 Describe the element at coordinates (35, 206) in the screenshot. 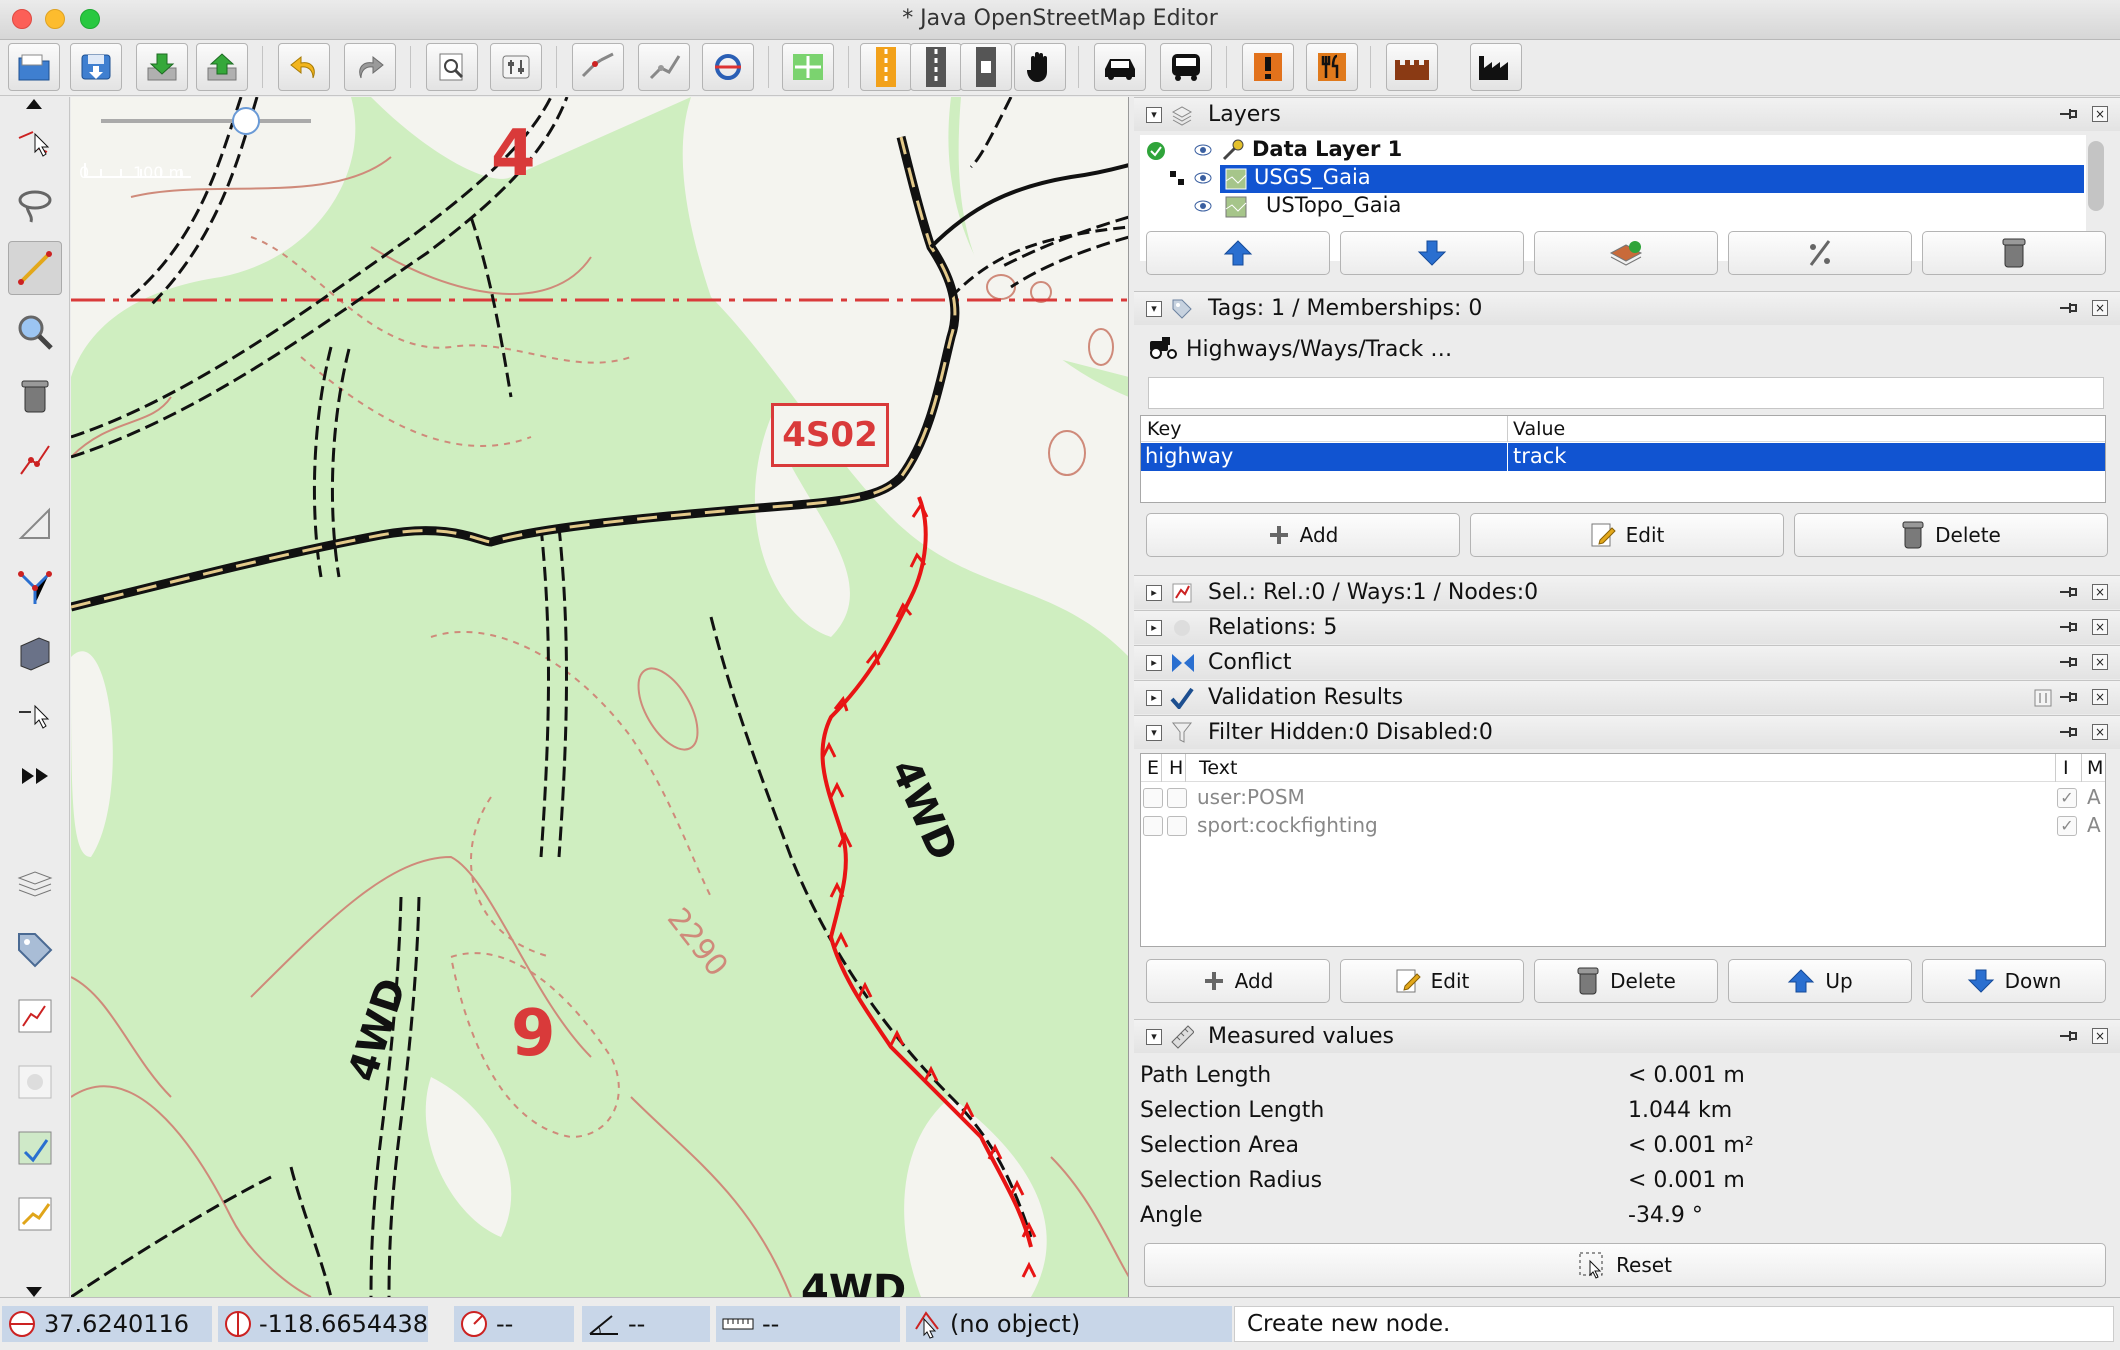

I see `lasso-tool-button` at that location.